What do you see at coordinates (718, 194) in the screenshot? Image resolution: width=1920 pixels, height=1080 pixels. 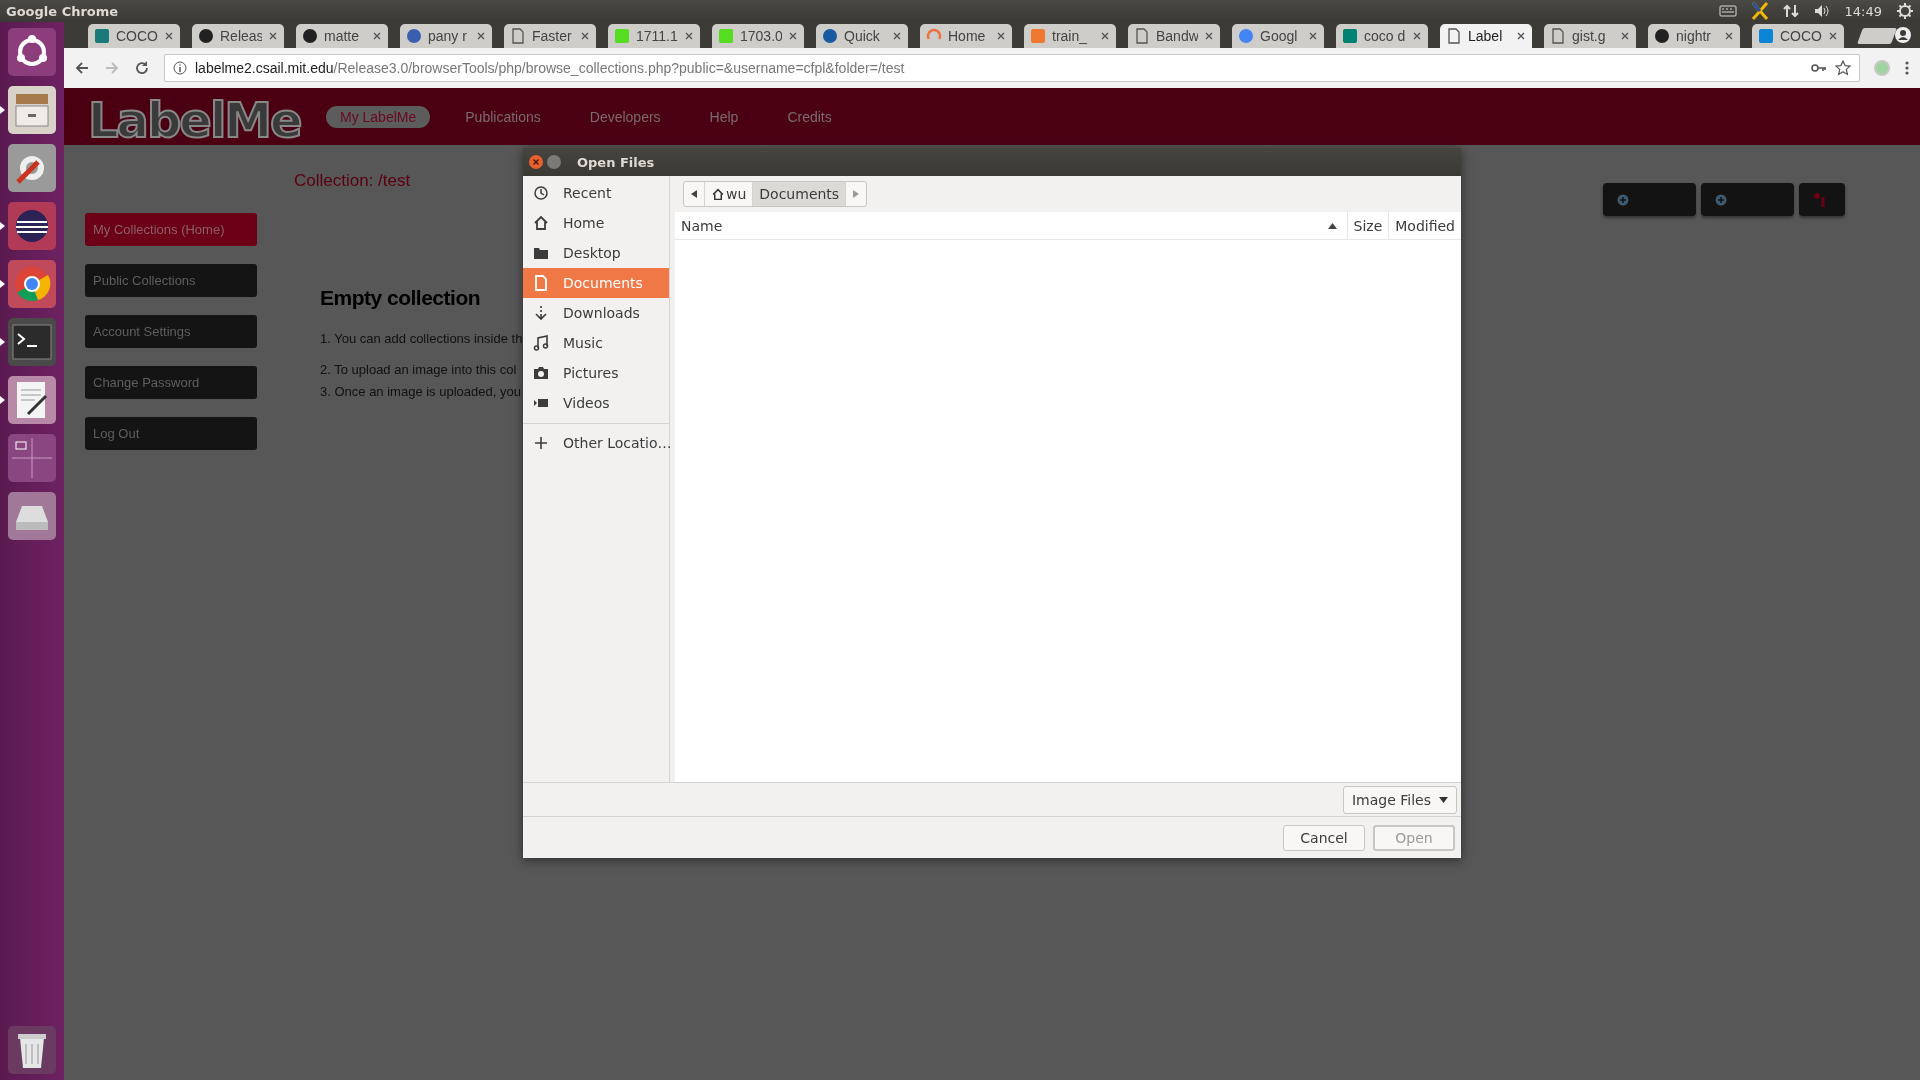 I see `home-icon` at bounding box center [718, 194].